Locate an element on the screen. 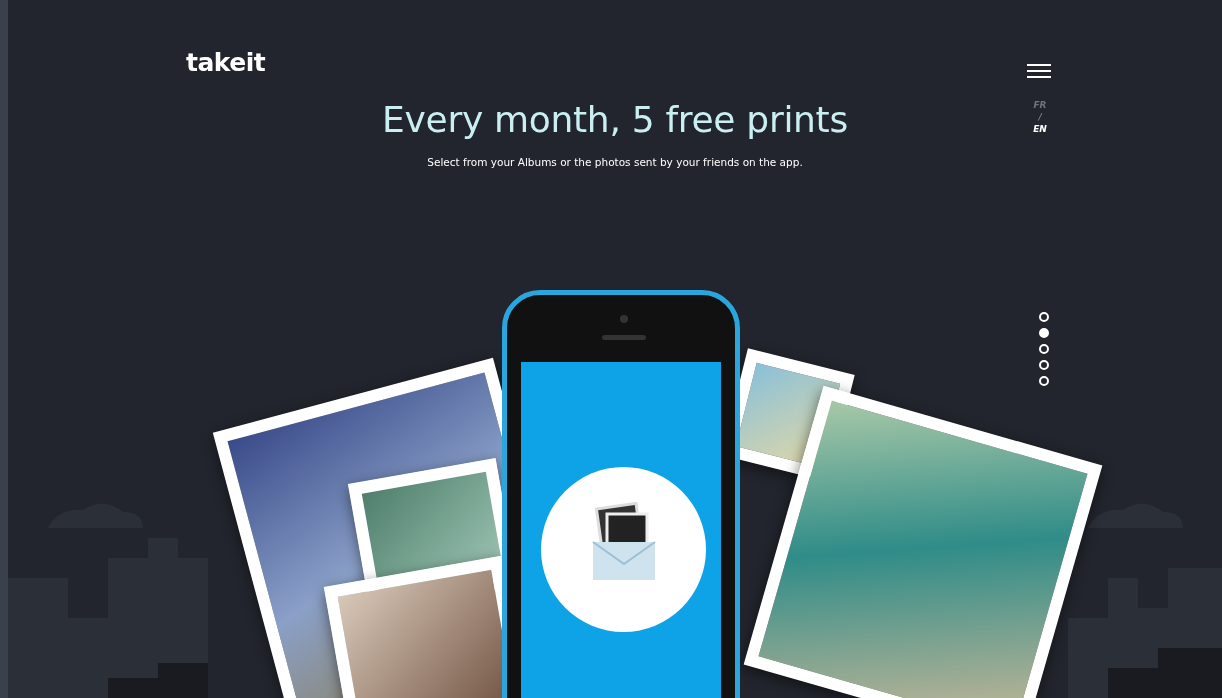 This screenshot has height=698, width=1222. headline: Every month, 5 free prints is located at coordinates (615, 120).